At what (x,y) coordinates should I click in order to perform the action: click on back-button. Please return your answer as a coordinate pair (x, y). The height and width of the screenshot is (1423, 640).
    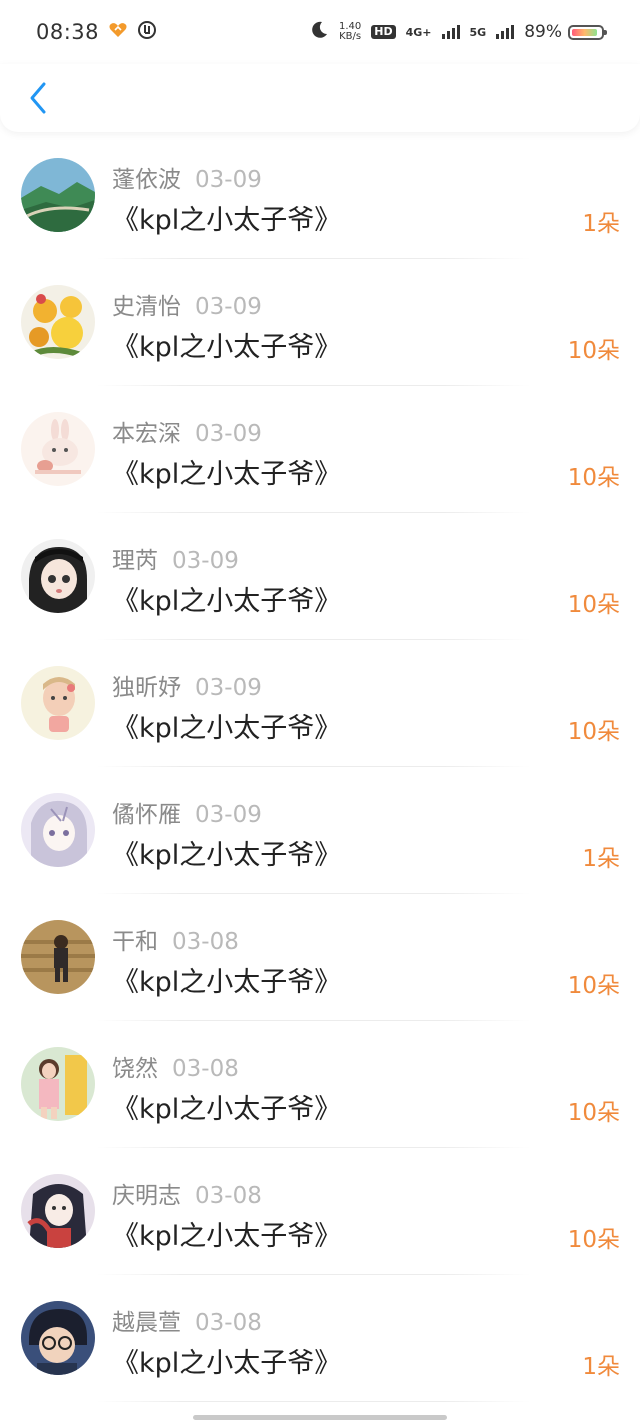
    Looking at the image, I should click on (38, 98).